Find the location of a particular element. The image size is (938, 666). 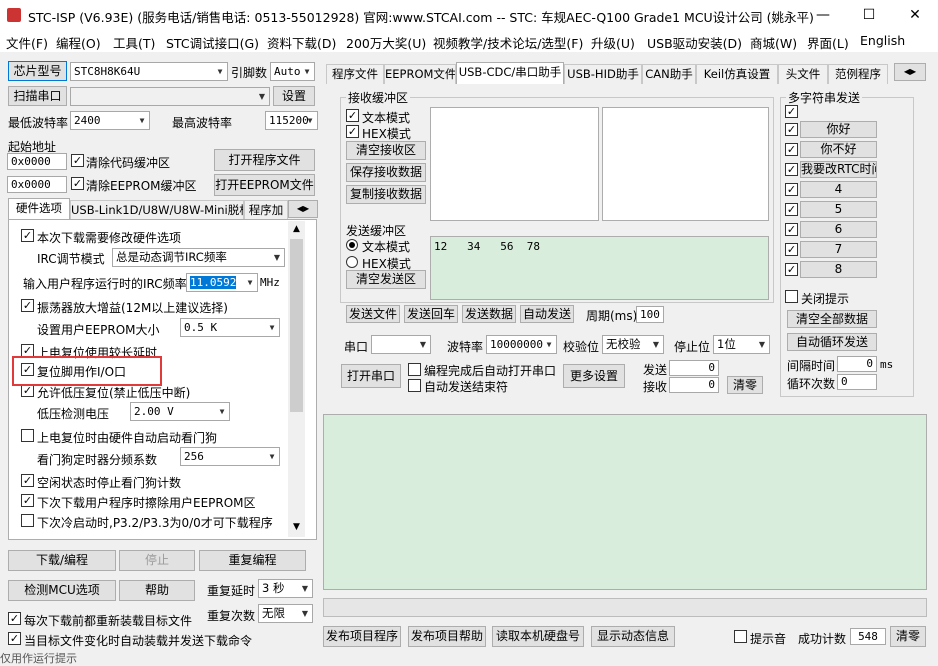

open-eeprom-button: 打开EEPROM文件 is located at coordinates (264, 185).